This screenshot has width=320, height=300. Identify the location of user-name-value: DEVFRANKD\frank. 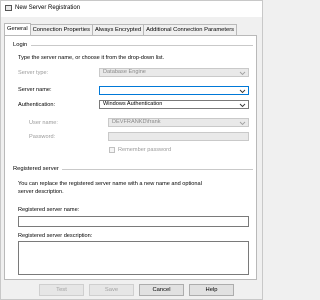
(136, 122).